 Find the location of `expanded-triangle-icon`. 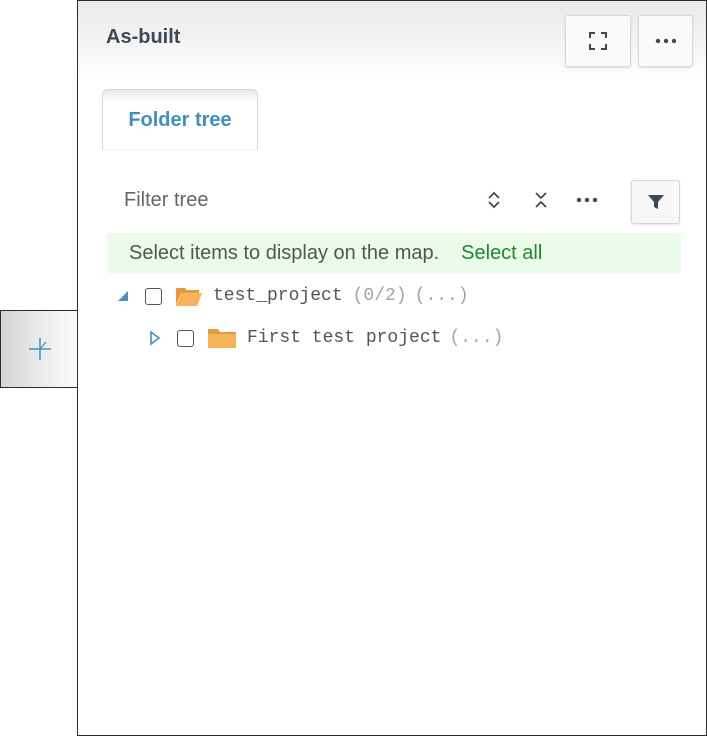

expanded-triangle-icon is located at coordinates (123, 296).